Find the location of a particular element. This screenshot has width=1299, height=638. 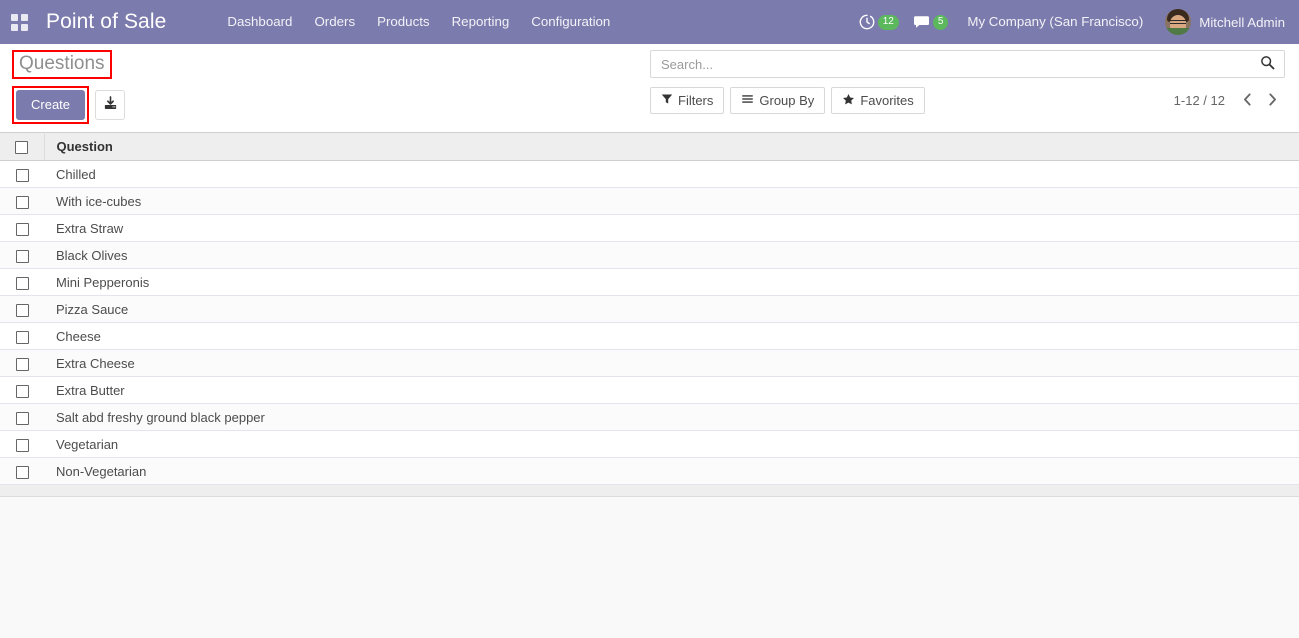

column-header-question: Question is located at coordinates (671, 146).